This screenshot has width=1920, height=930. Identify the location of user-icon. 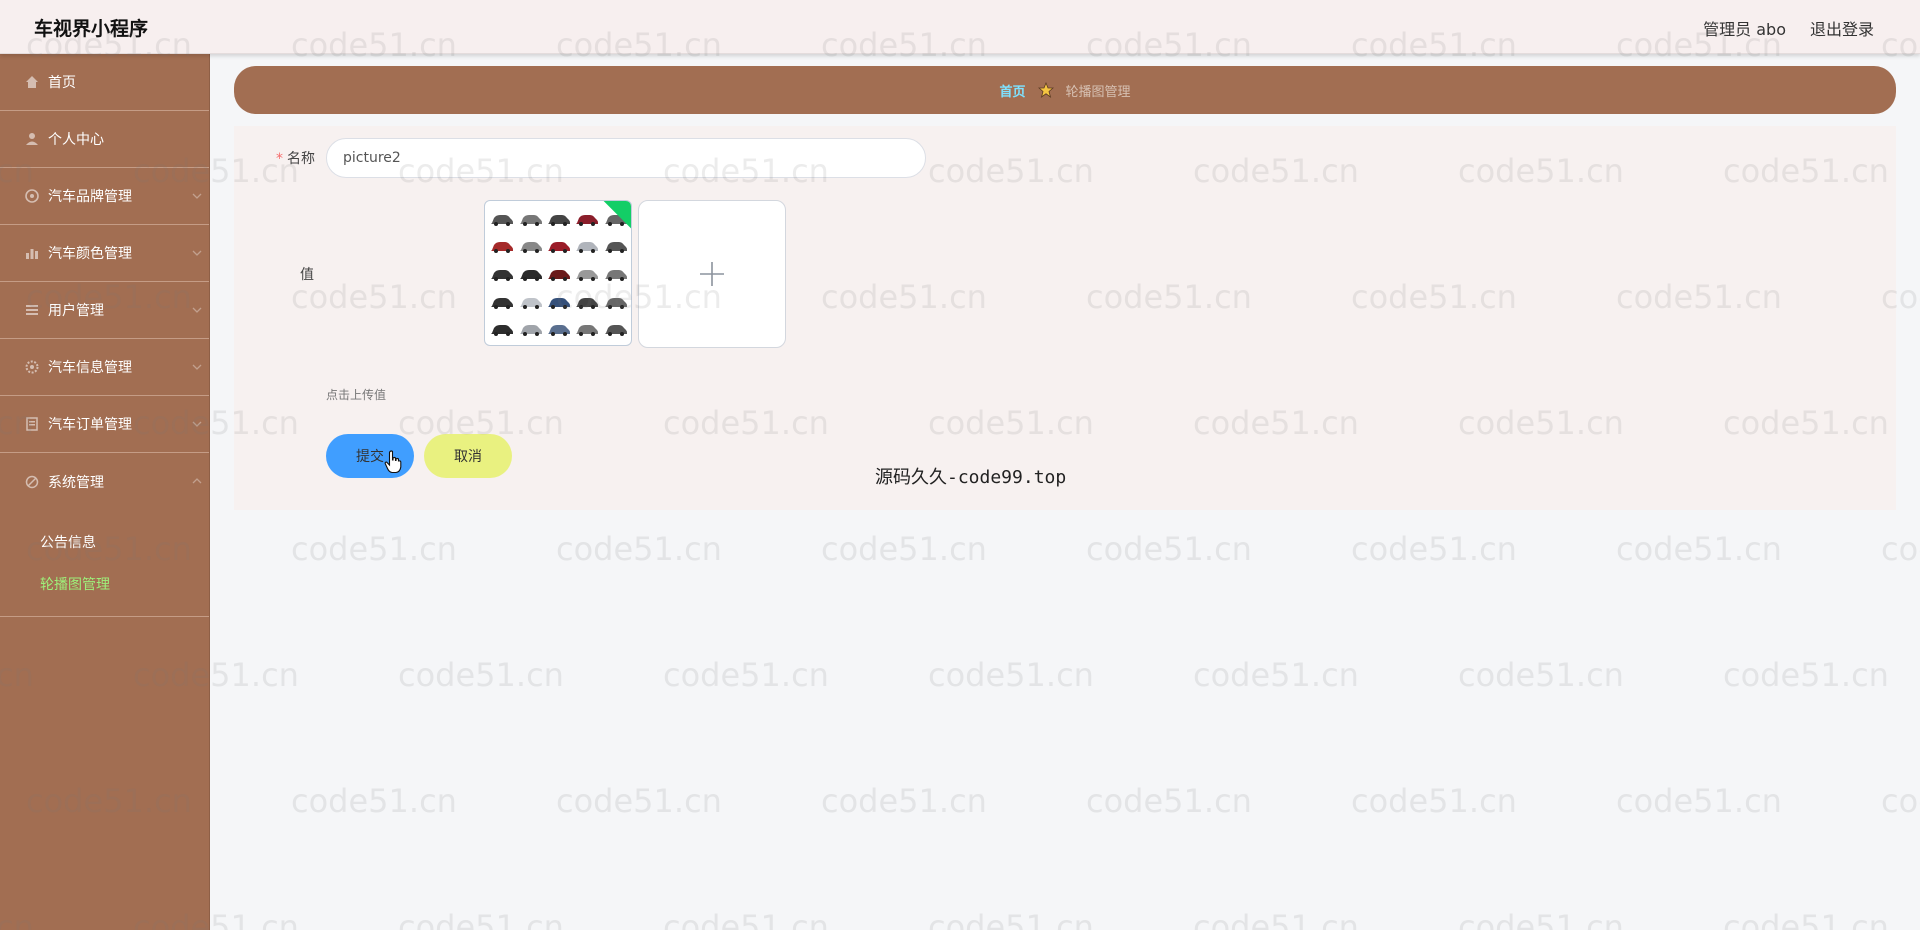
(32, 139).